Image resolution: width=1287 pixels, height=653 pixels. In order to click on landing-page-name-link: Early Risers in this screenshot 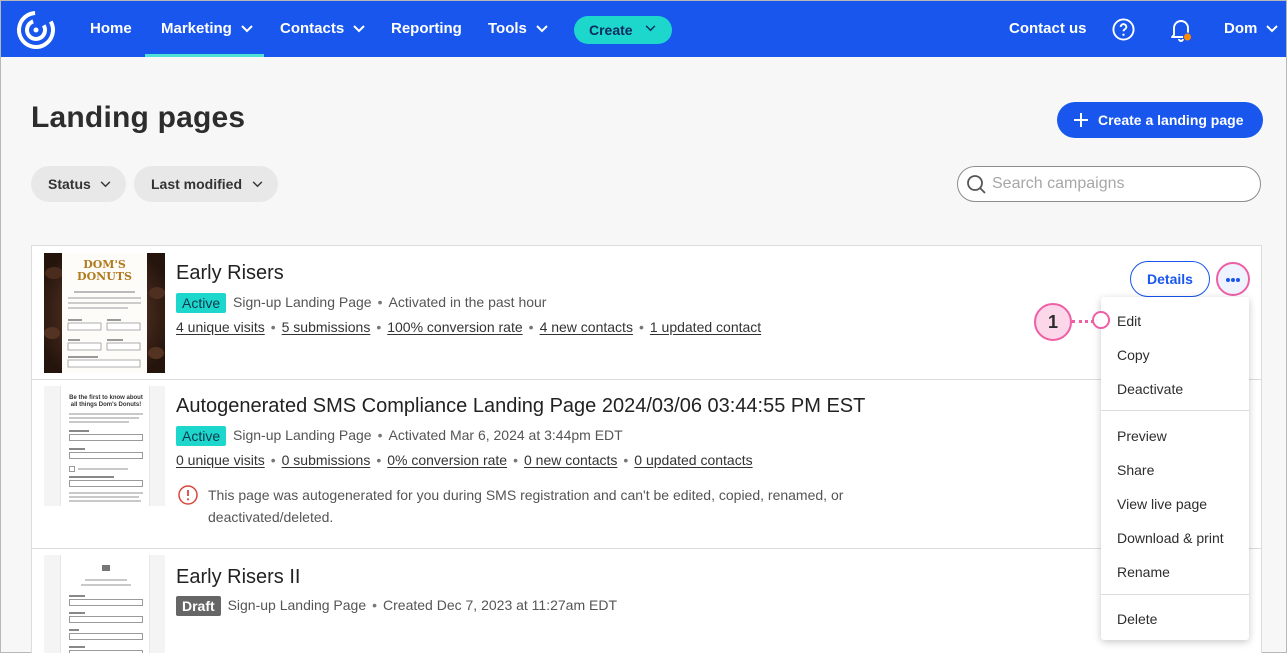, I will do `click(230, 273)`.